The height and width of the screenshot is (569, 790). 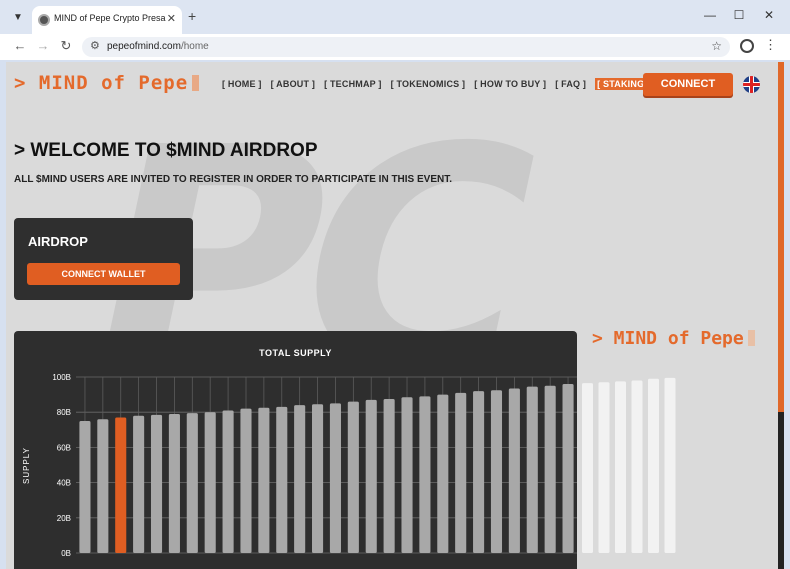 I want to click on site-info-icon: ⚙, so click(x=95, y=45).